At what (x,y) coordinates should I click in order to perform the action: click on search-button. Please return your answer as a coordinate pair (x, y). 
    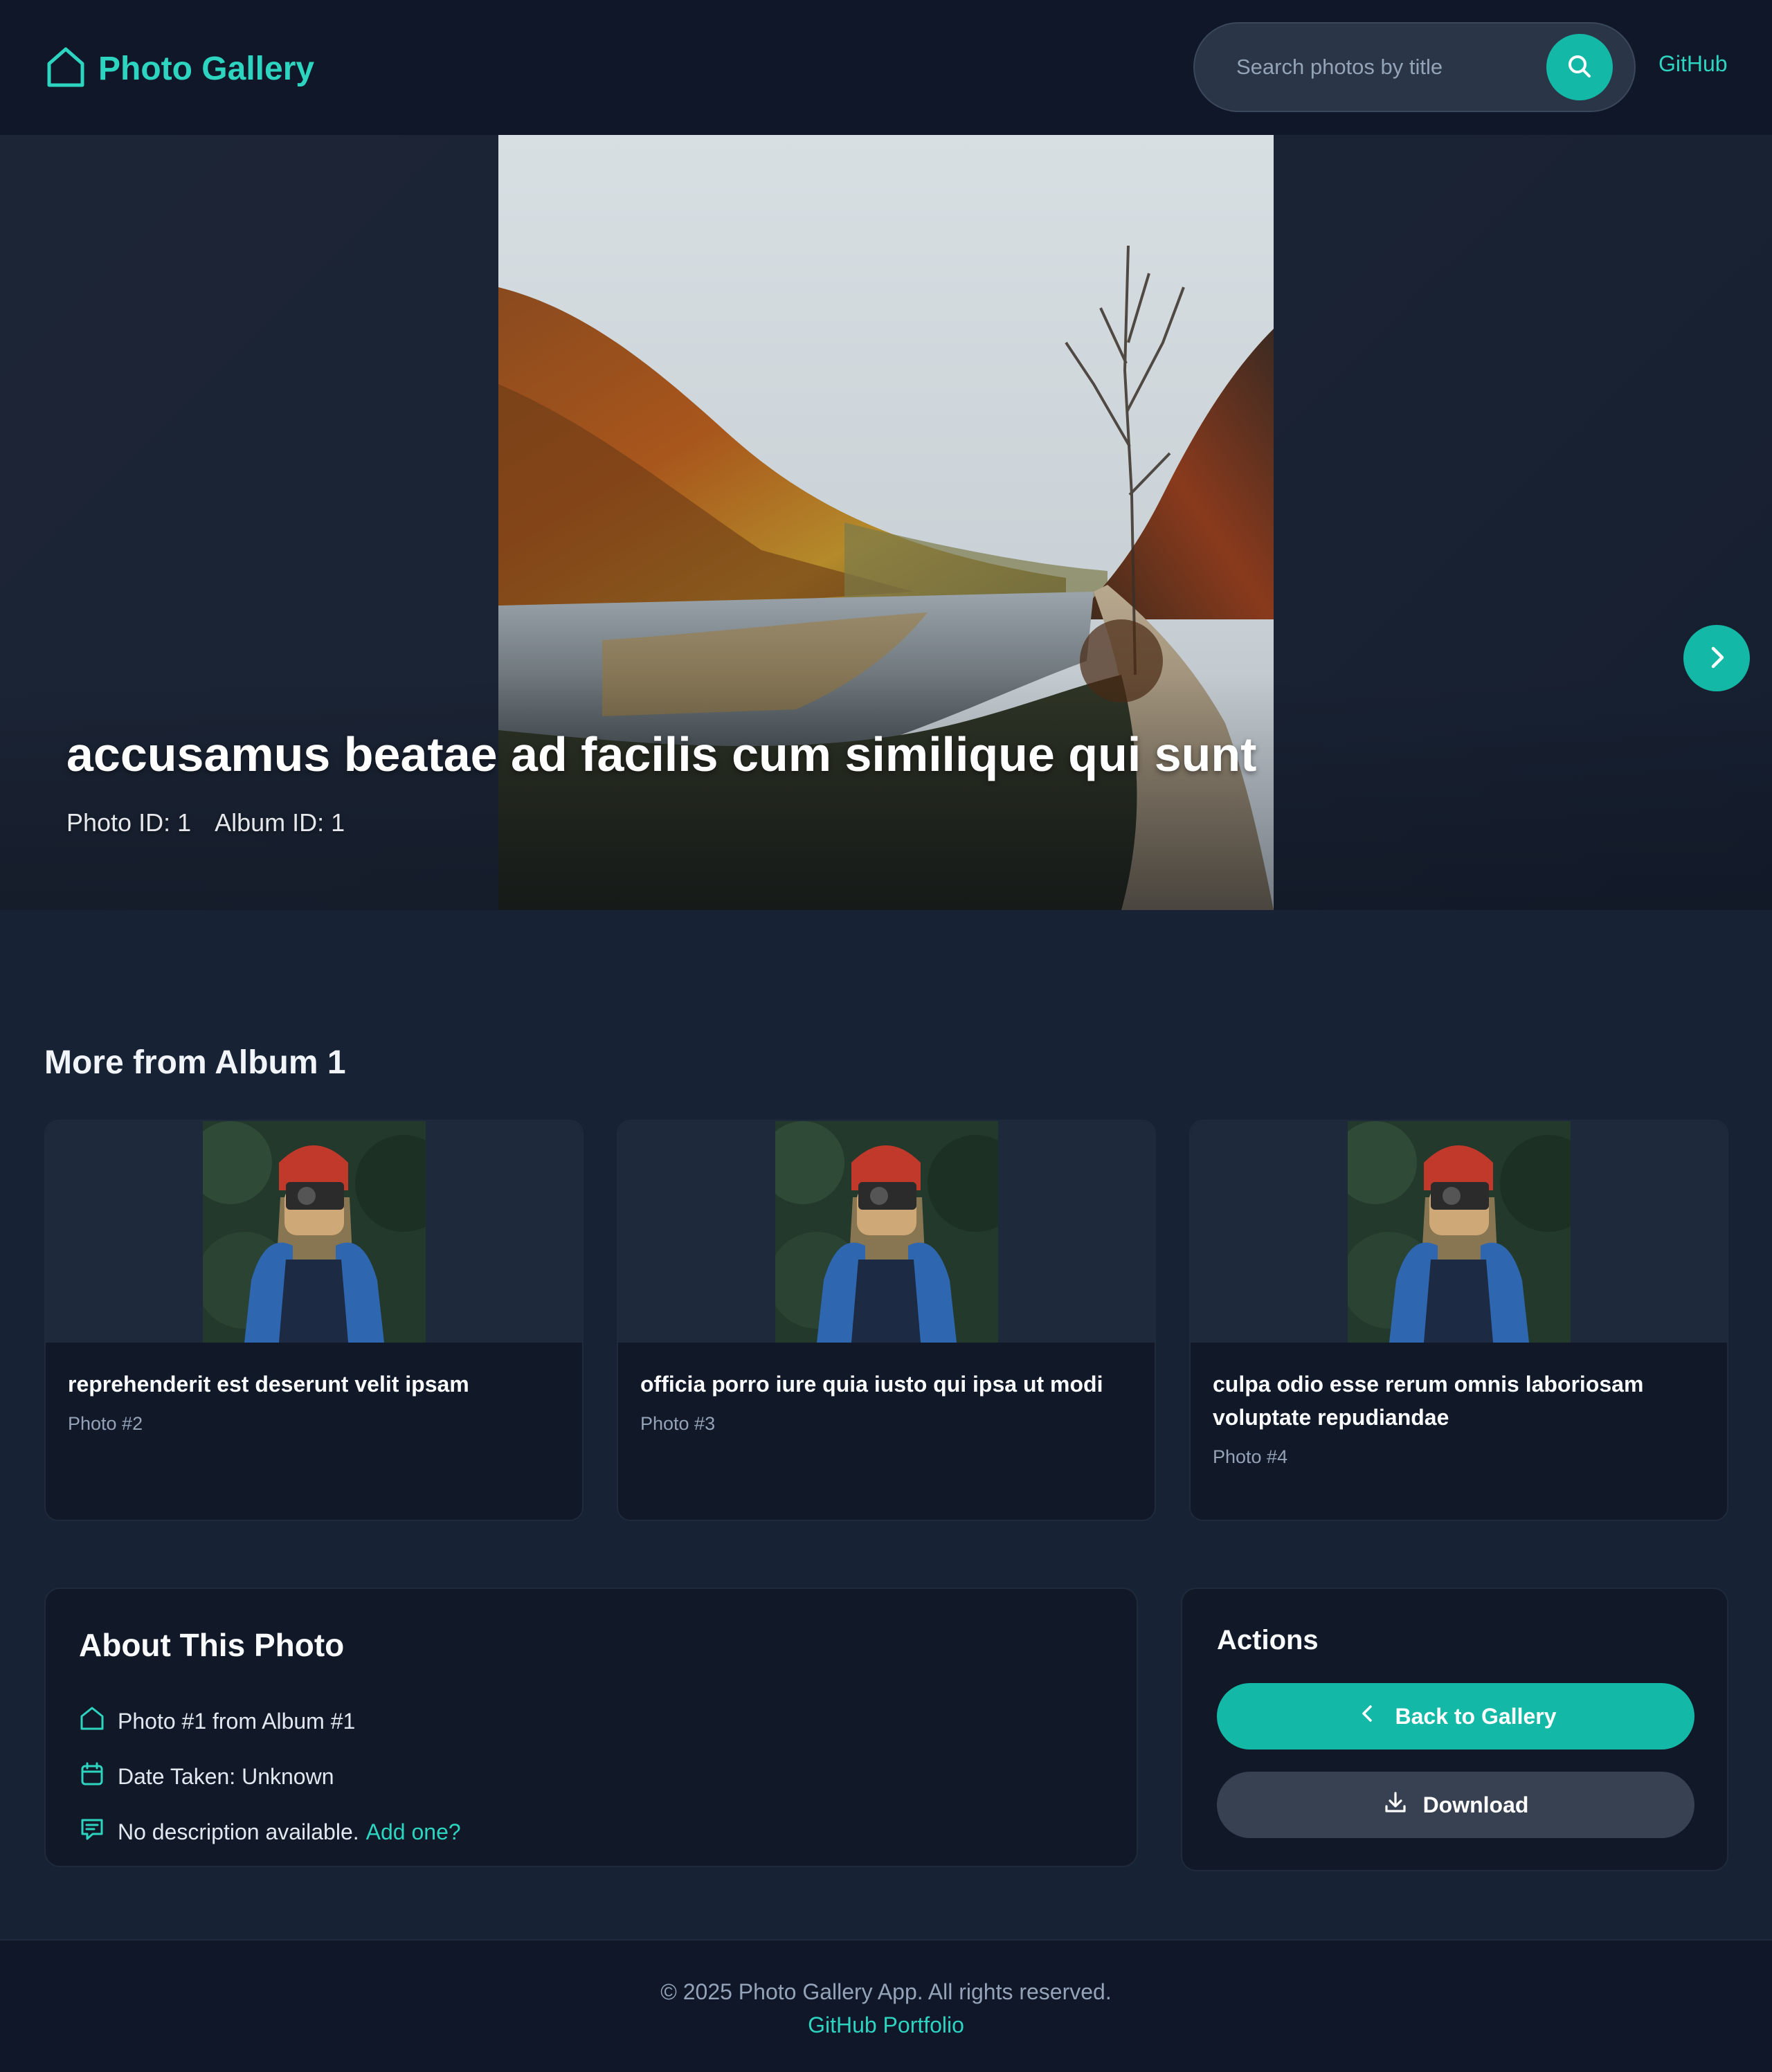
    Looking at the image, I should click on (1579, 67).